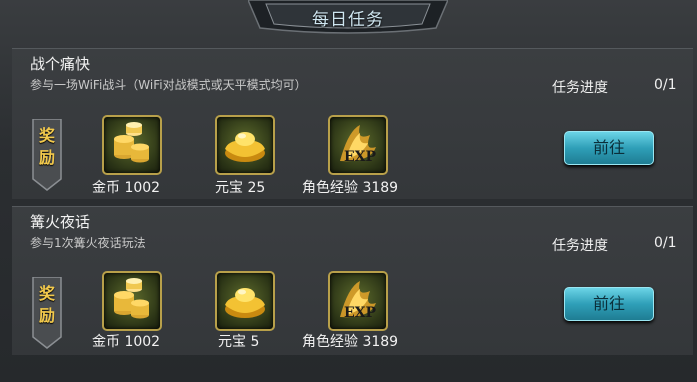  I want to click on task-description: 参与一场WiFi战斗（WiFi对战模式或天平模式均可）, so click(168, 85).